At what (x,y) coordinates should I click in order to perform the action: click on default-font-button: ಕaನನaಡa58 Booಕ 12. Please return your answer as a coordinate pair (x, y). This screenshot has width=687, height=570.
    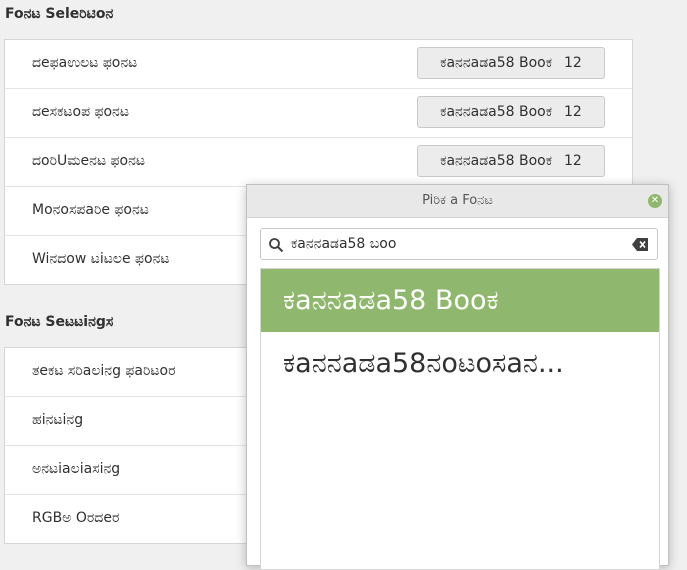
    Looking at the image, I should click on (511, 63).